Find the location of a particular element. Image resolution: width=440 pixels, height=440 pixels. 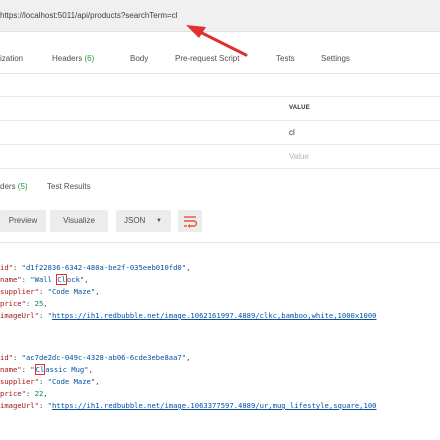

preview-button: Preview is located at coordinates (23, 221).